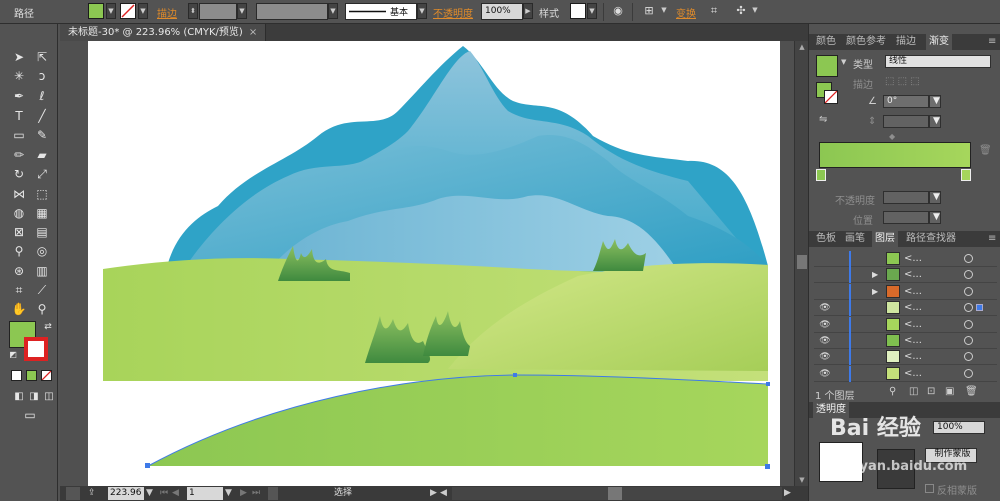  I want to click on gradient-slider, so click(895, 155).